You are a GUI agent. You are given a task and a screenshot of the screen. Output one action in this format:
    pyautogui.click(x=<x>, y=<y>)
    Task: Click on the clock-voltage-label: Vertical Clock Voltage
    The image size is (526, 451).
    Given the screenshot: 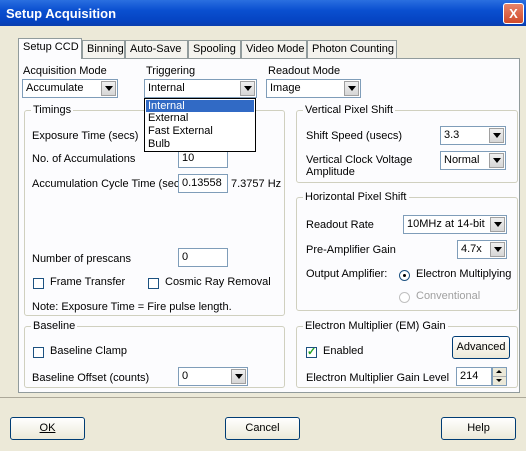 What is the action you would take?
    pyautogui.click(x=359, y=160)
    